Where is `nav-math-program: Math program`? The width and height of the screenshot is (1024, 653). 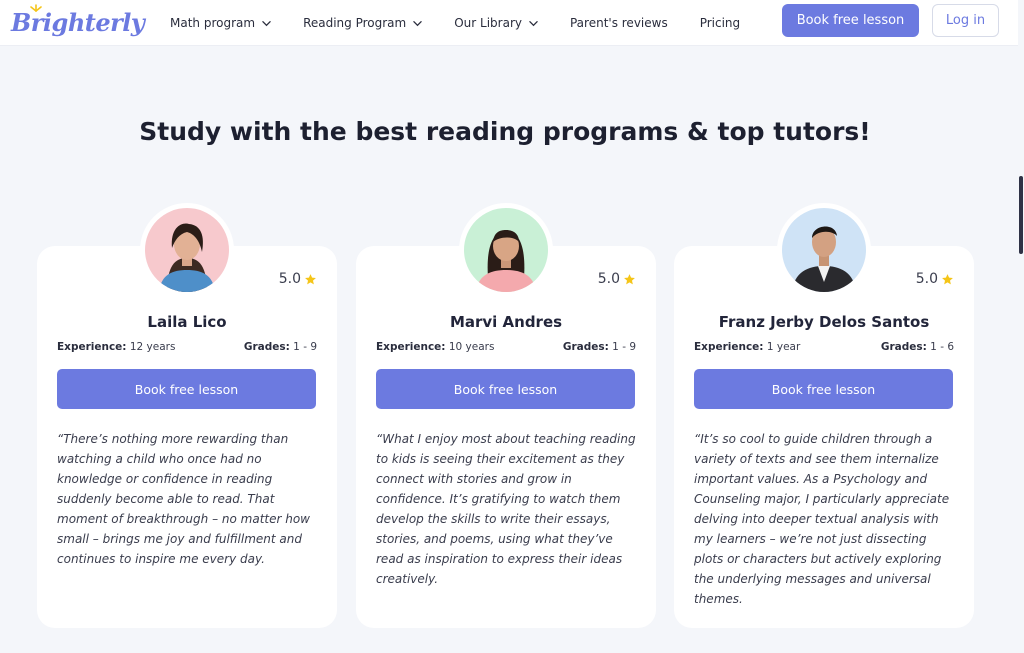 nav-math-program: Math program is located at coordinates (220, 23).